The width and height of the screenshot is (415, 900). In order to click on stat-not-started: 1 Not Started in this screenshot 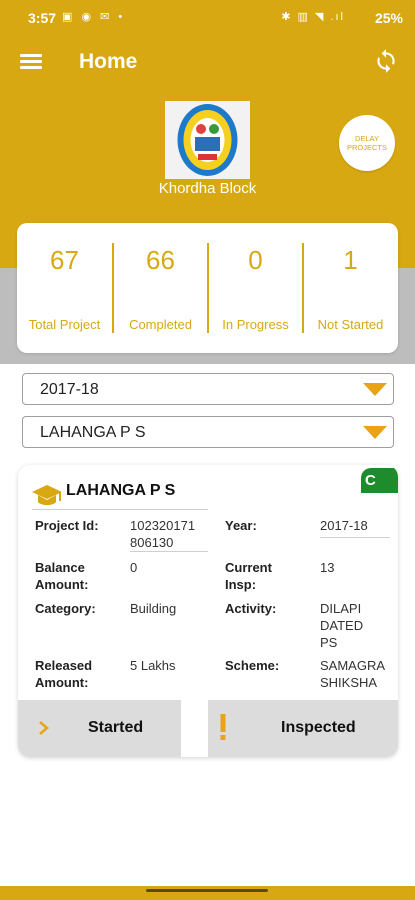, I will do `click(350, 288)`.